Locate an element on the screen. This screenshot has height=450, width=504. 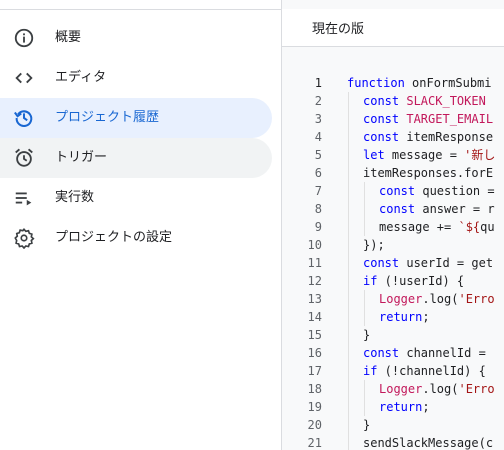
code-line: 7 const question = is located at coordinates (393, 191).